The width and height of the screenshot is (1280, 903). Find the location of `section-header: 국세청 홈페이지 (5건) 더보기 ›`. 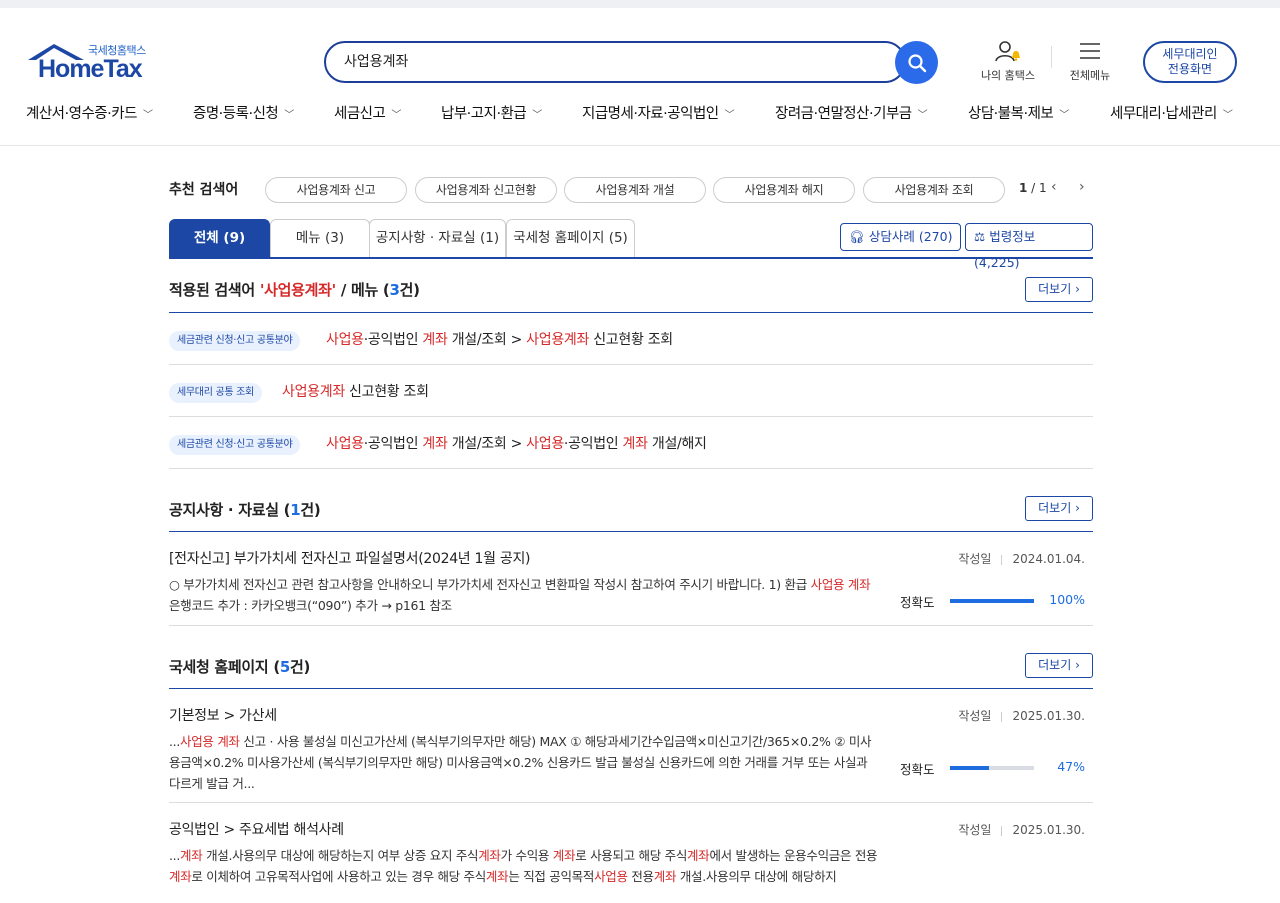

section-header: 국세청 홈페이지 (5건) 더보기 › is located at coordinates (631, 657).